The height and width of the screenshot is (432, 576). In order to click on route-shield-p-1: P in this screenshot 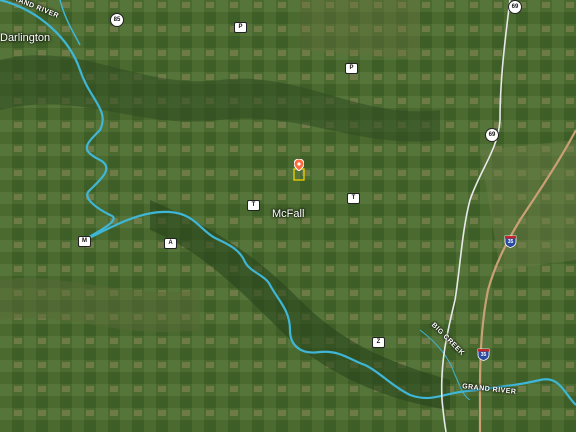, I will do `click(240, 27)`.